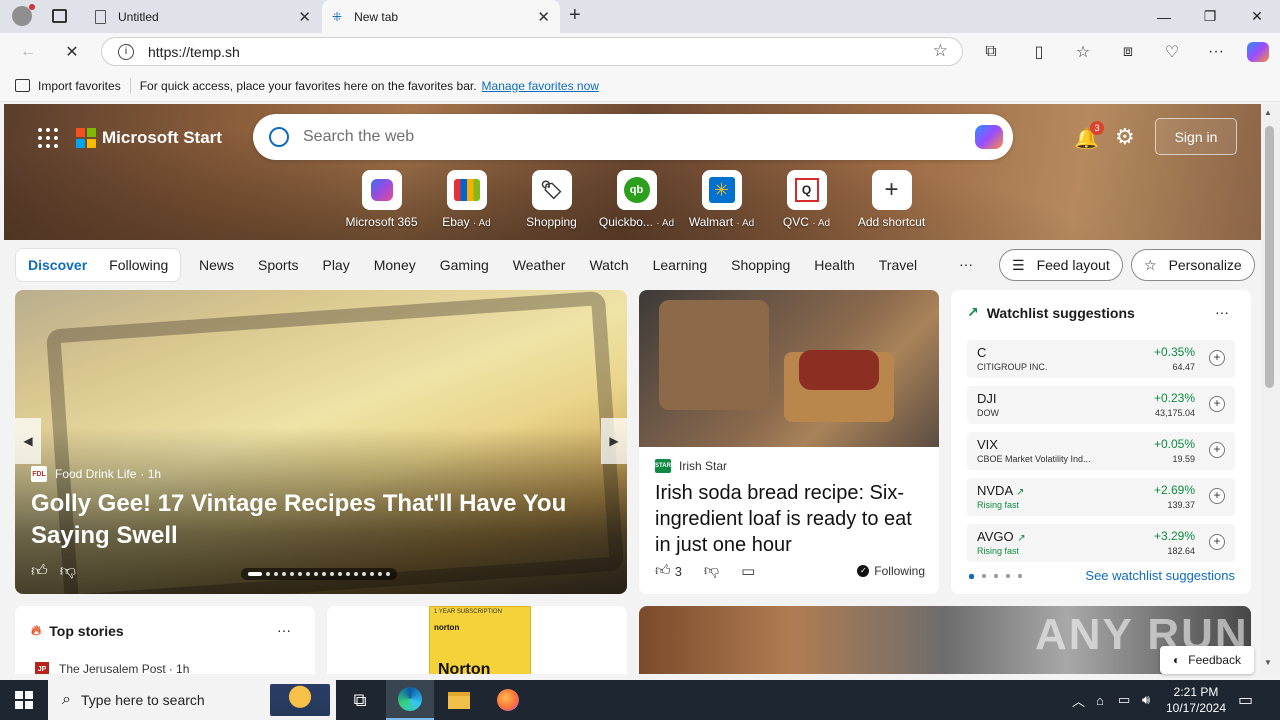 Image resolution: width=1280 pixels, height=720 pixels. What do you see at coordinates (1039, 52) in the screenshot?
I see `split-screen-icon: ▯` at bounding box center [1039, 52].